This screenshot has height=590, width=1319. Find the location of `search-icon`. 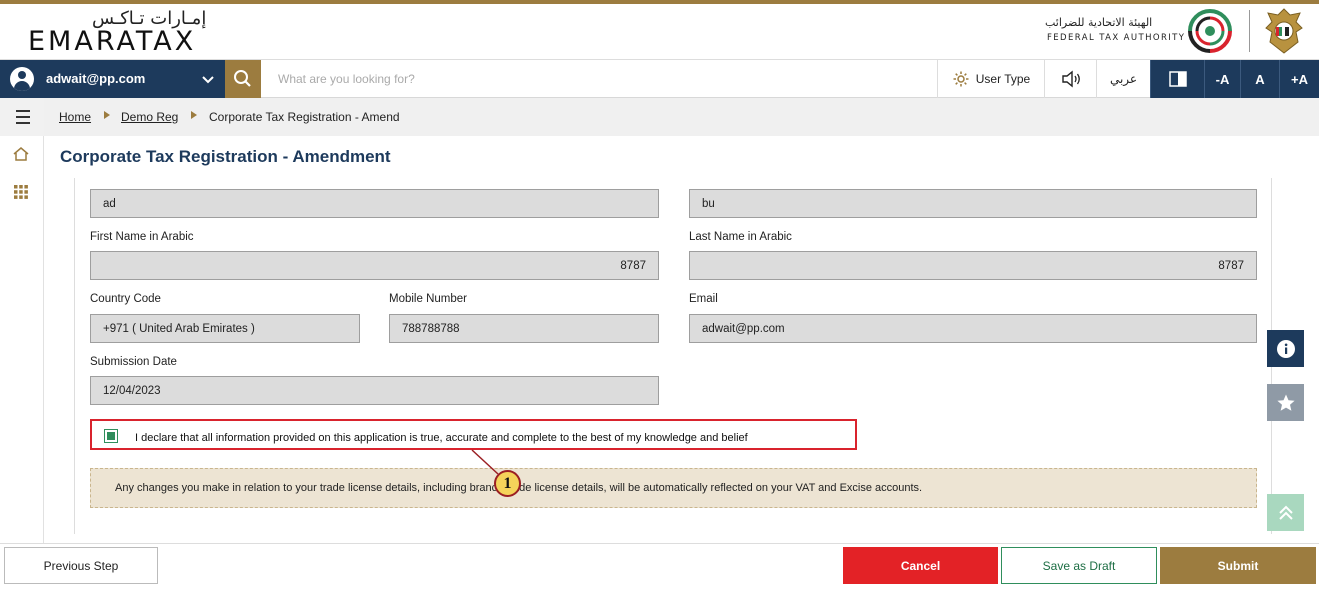

search-icon is located at coordinates (242, 78).